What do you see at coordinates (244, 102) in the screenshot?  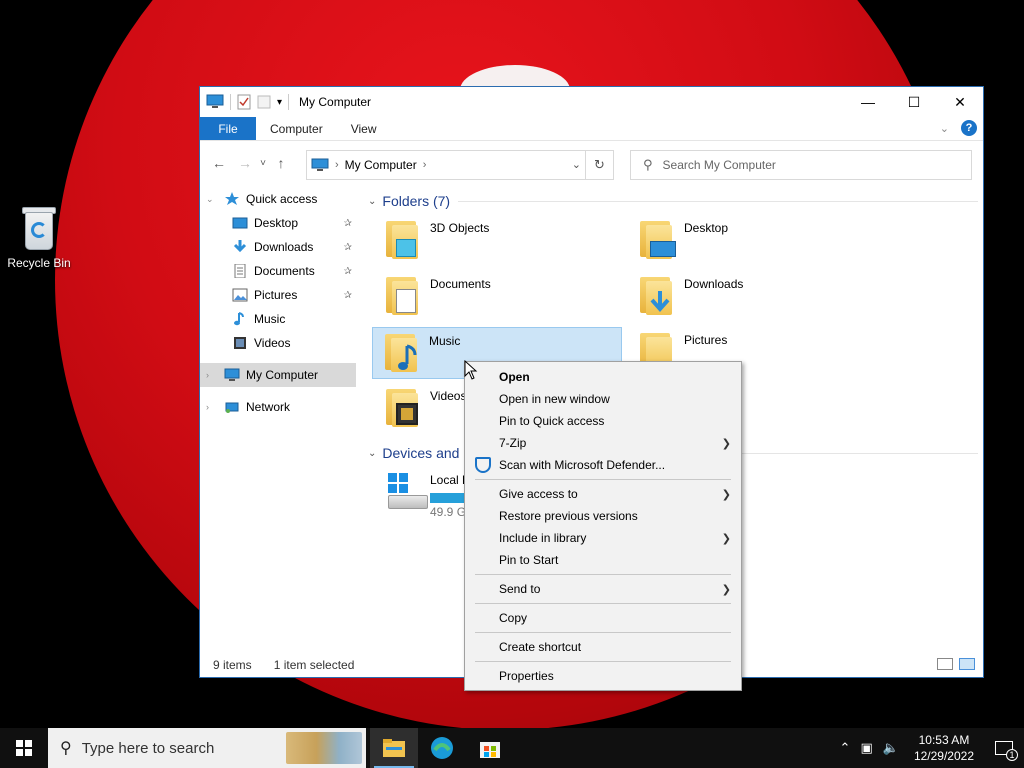 I see `properties-icon` at bounding box center [244, 102].